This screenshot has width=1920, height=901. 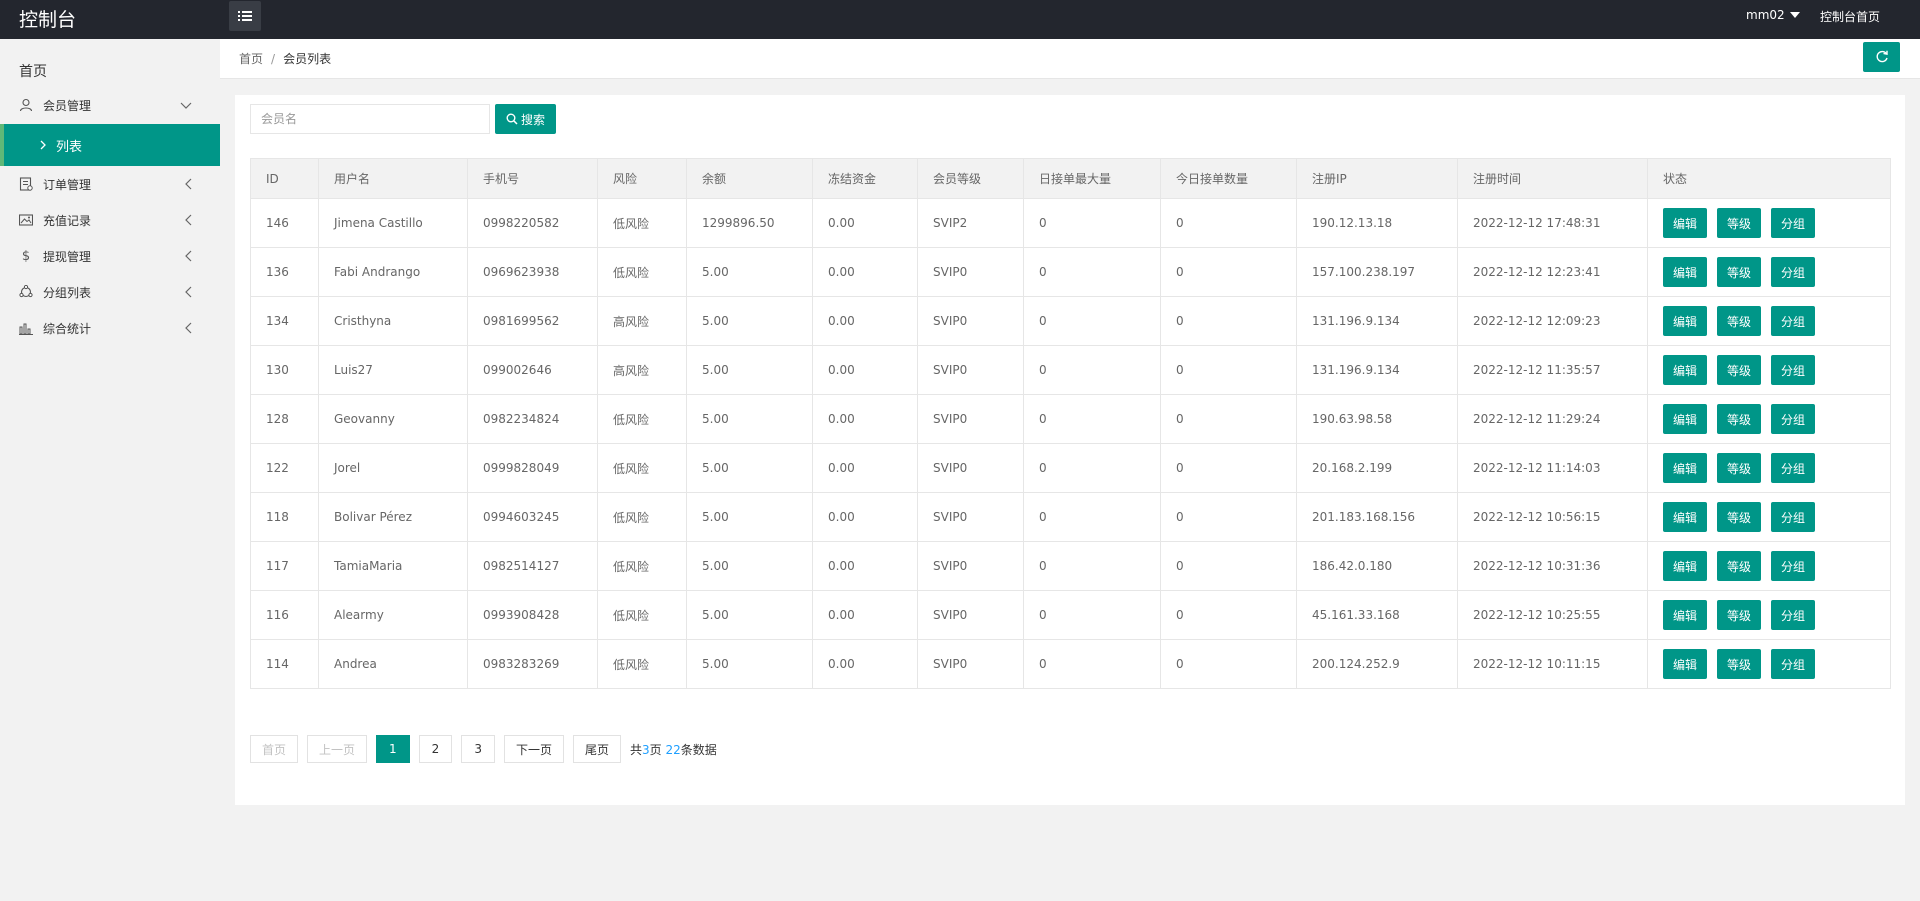 What do you see at coordinates (1228, 178) in the screenshot?
I see `column-header: 今日接单数量` at bounding box center [1228, 178].